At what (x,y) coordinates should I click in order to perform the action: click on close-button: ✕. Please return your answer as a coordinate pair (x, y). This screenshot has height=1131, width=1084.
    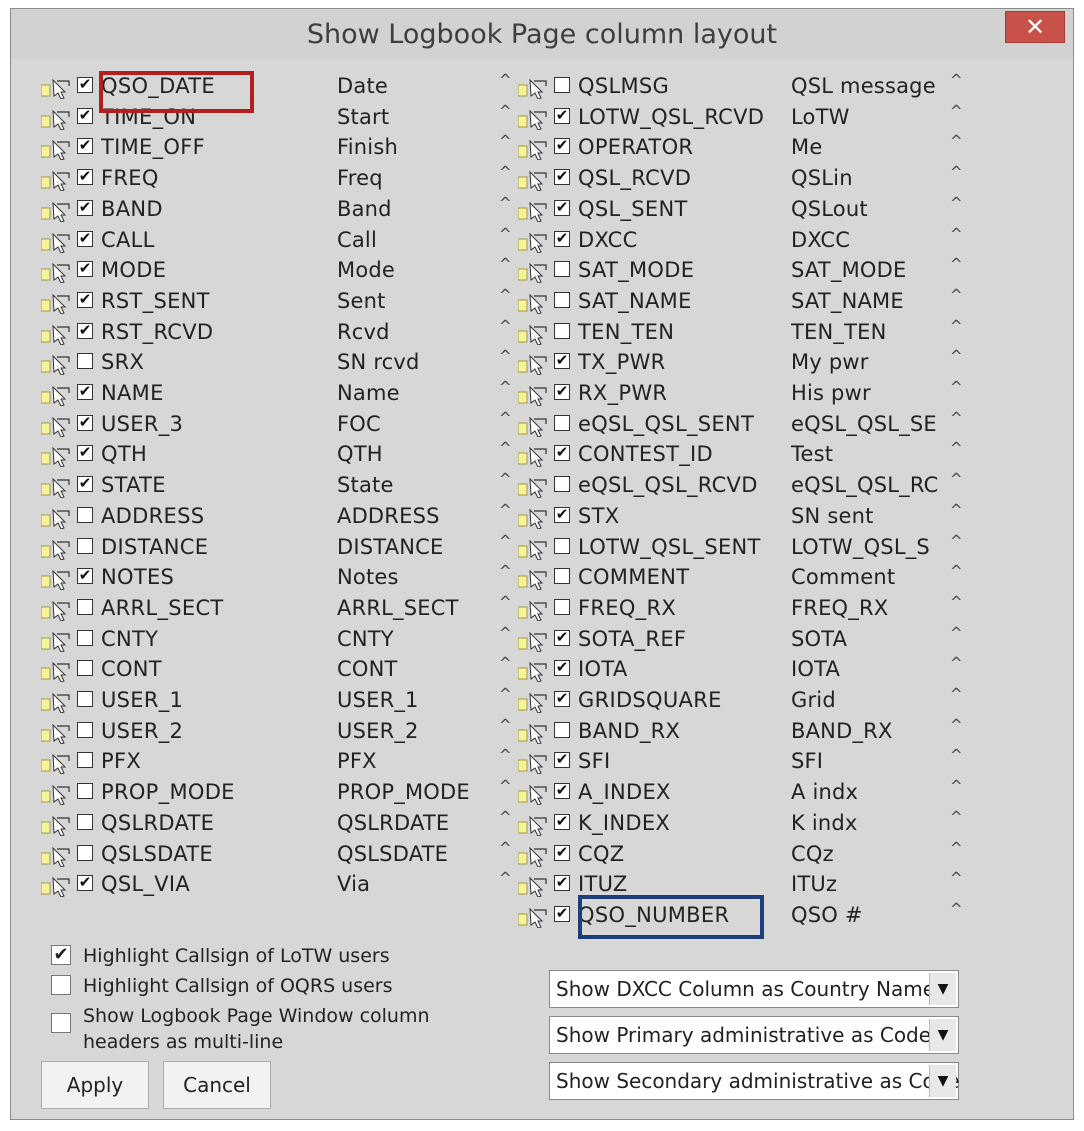
    Looking at the image, I should click on (1035, 27).